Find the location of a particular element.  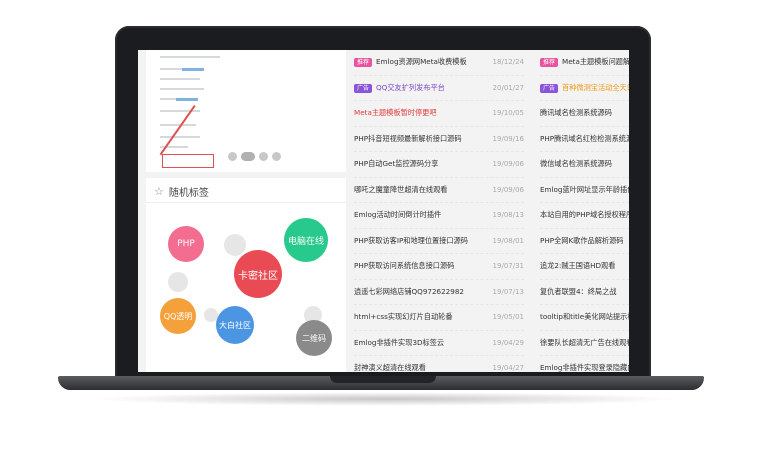

list-item-text: PHP自动Get监控源码分享 is located at coordinates (396, 163).